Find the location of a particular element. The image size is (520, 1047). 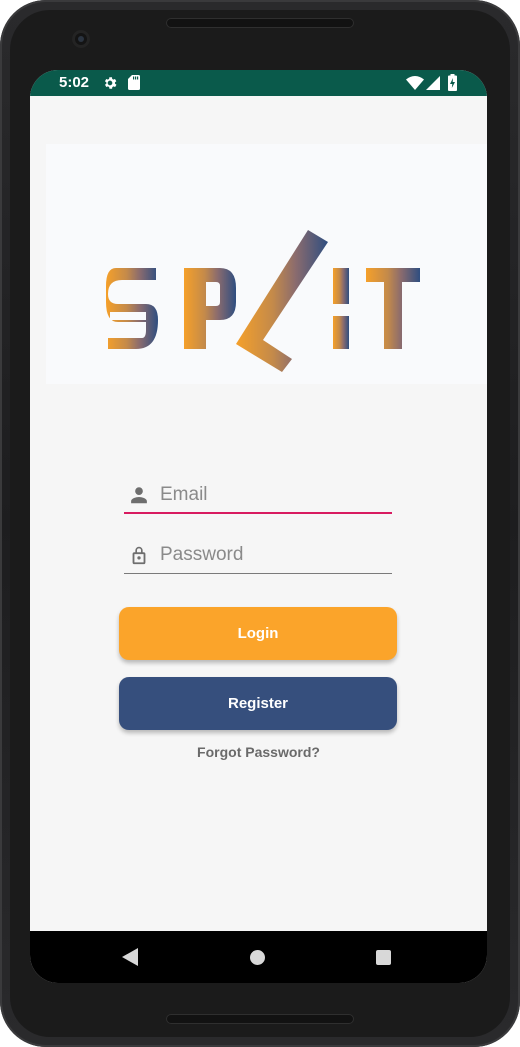

password-underline is located at coordinates (258, 573).